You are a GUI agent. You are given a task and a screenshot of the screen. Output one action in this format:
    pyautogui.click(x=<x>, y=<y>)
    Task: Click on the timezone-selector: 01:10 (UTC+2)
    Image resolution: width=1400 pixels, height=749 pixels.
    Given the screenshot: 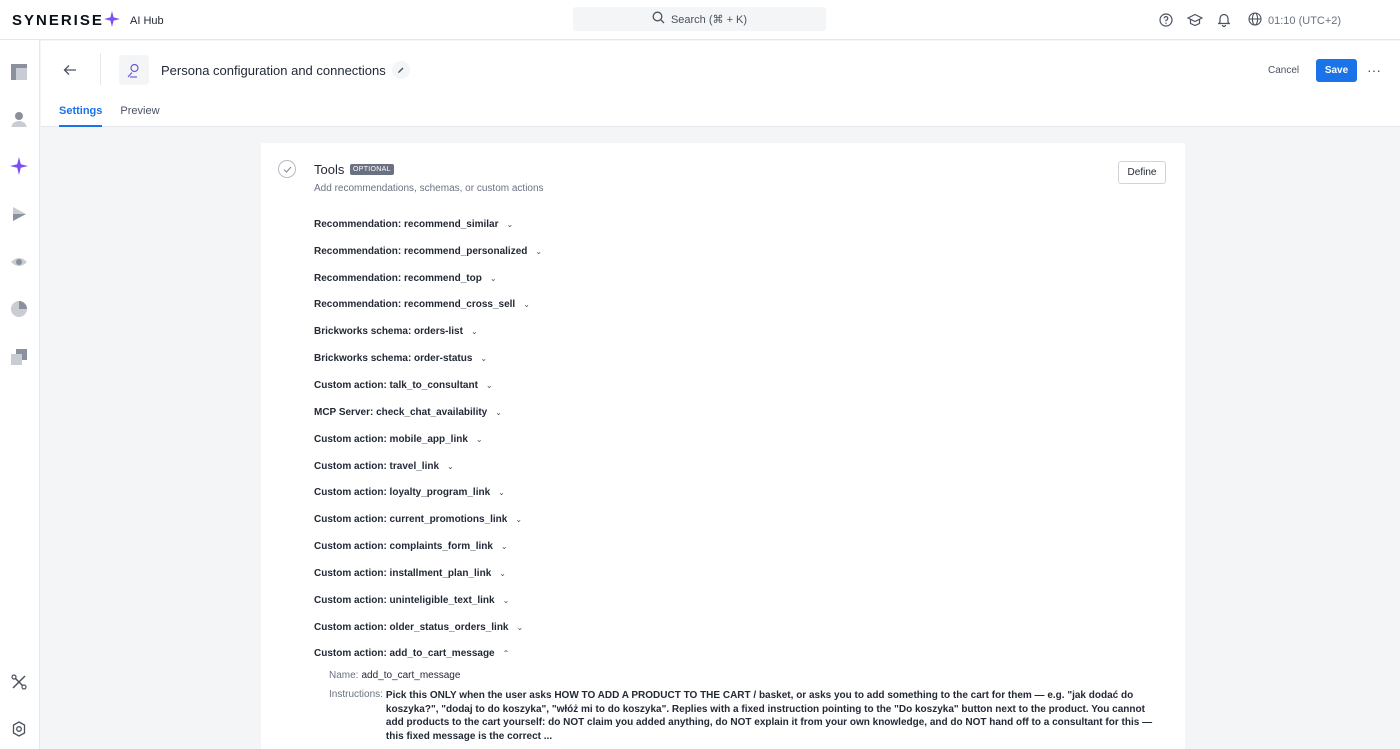 What is the action you would take?
    pyautogui.click(x=1294, y=20)
    